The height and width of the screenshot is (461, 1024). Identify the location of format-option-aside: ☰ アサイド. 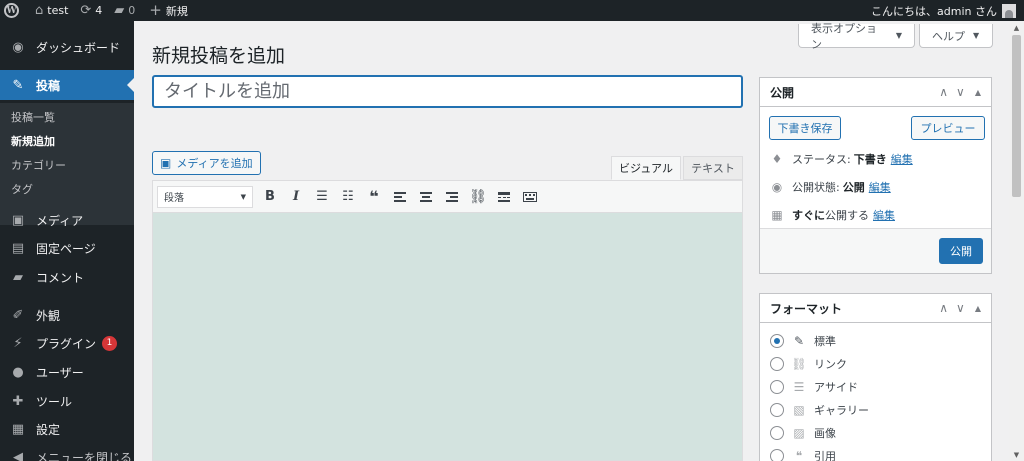
(814, 387).